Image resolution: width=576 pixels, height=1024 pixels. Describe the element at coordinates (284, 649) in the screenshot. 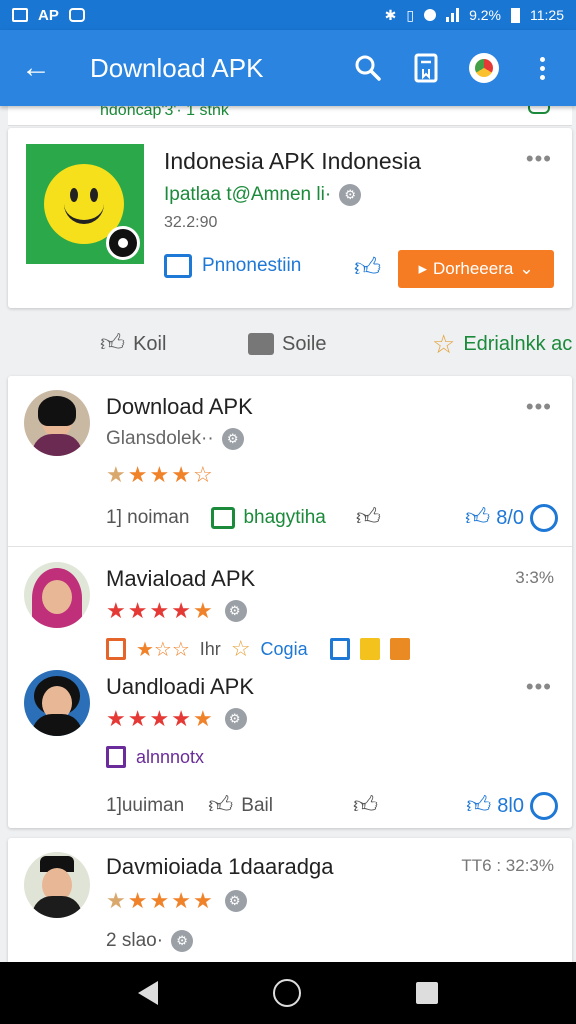

I see `review-tag-label: Cogia` at that location.